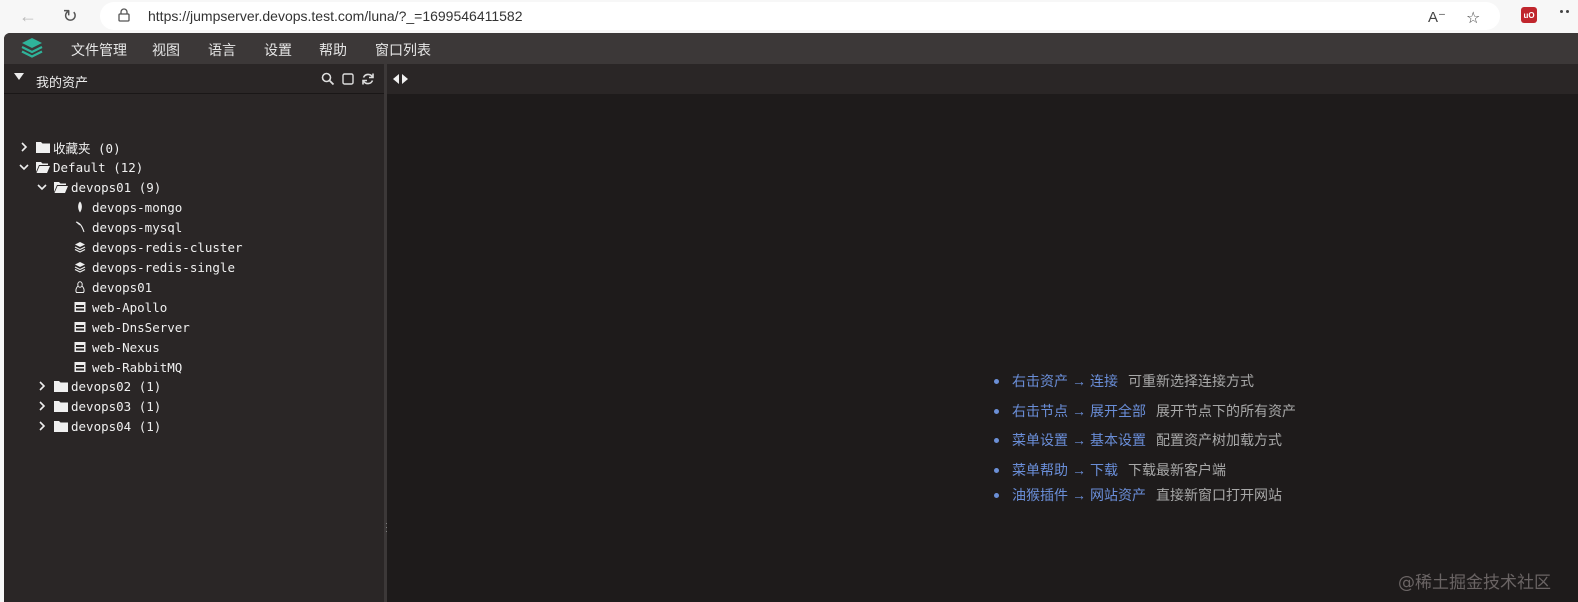  Describe the element at coordinates (137, 227) in the screenshot. I see `asset-label: devops-mysql` at that location.